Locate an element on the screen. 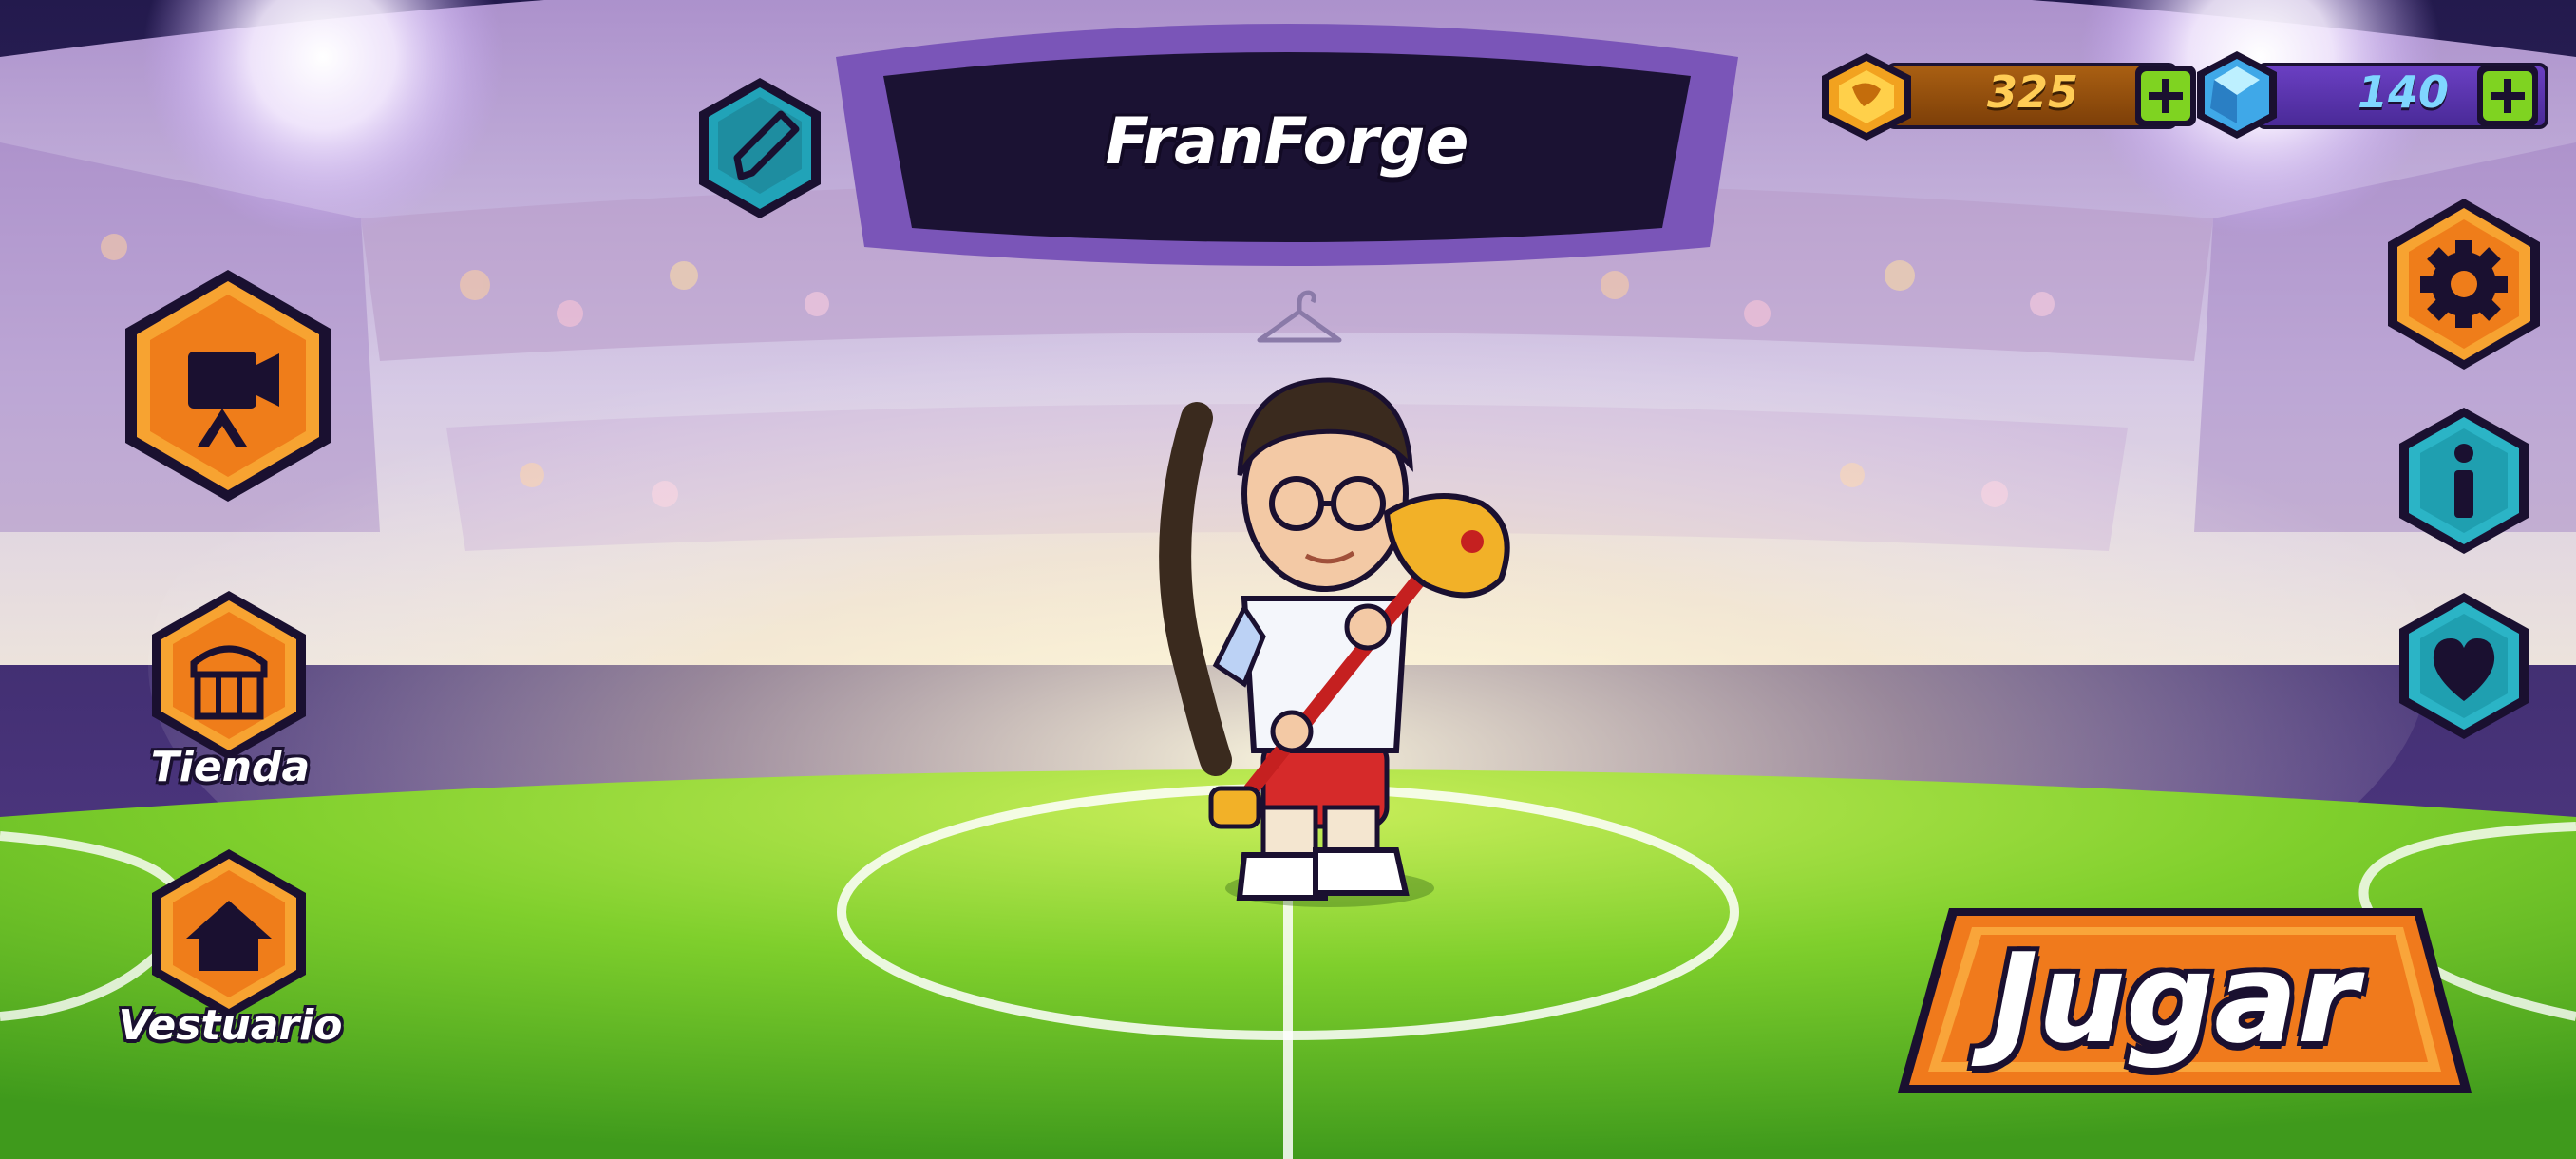 This screenshot has width=2576, height=1159. coins-value: 325 is located at coordinates (2033, 92).